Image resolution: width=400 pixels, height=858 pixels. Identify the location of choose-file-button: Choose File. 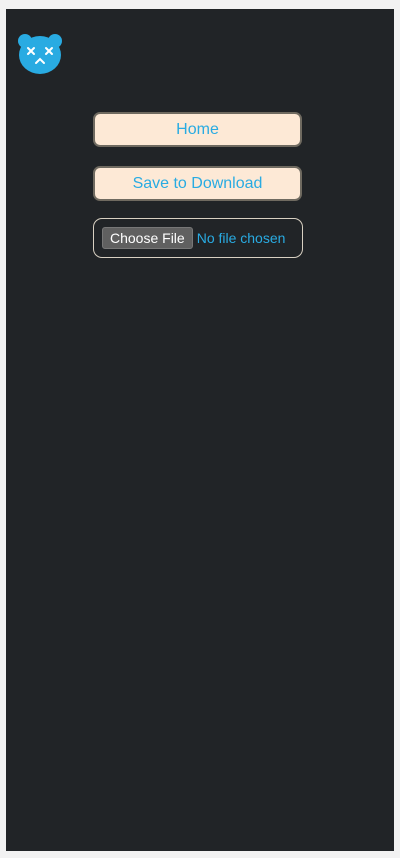
(147, 238).